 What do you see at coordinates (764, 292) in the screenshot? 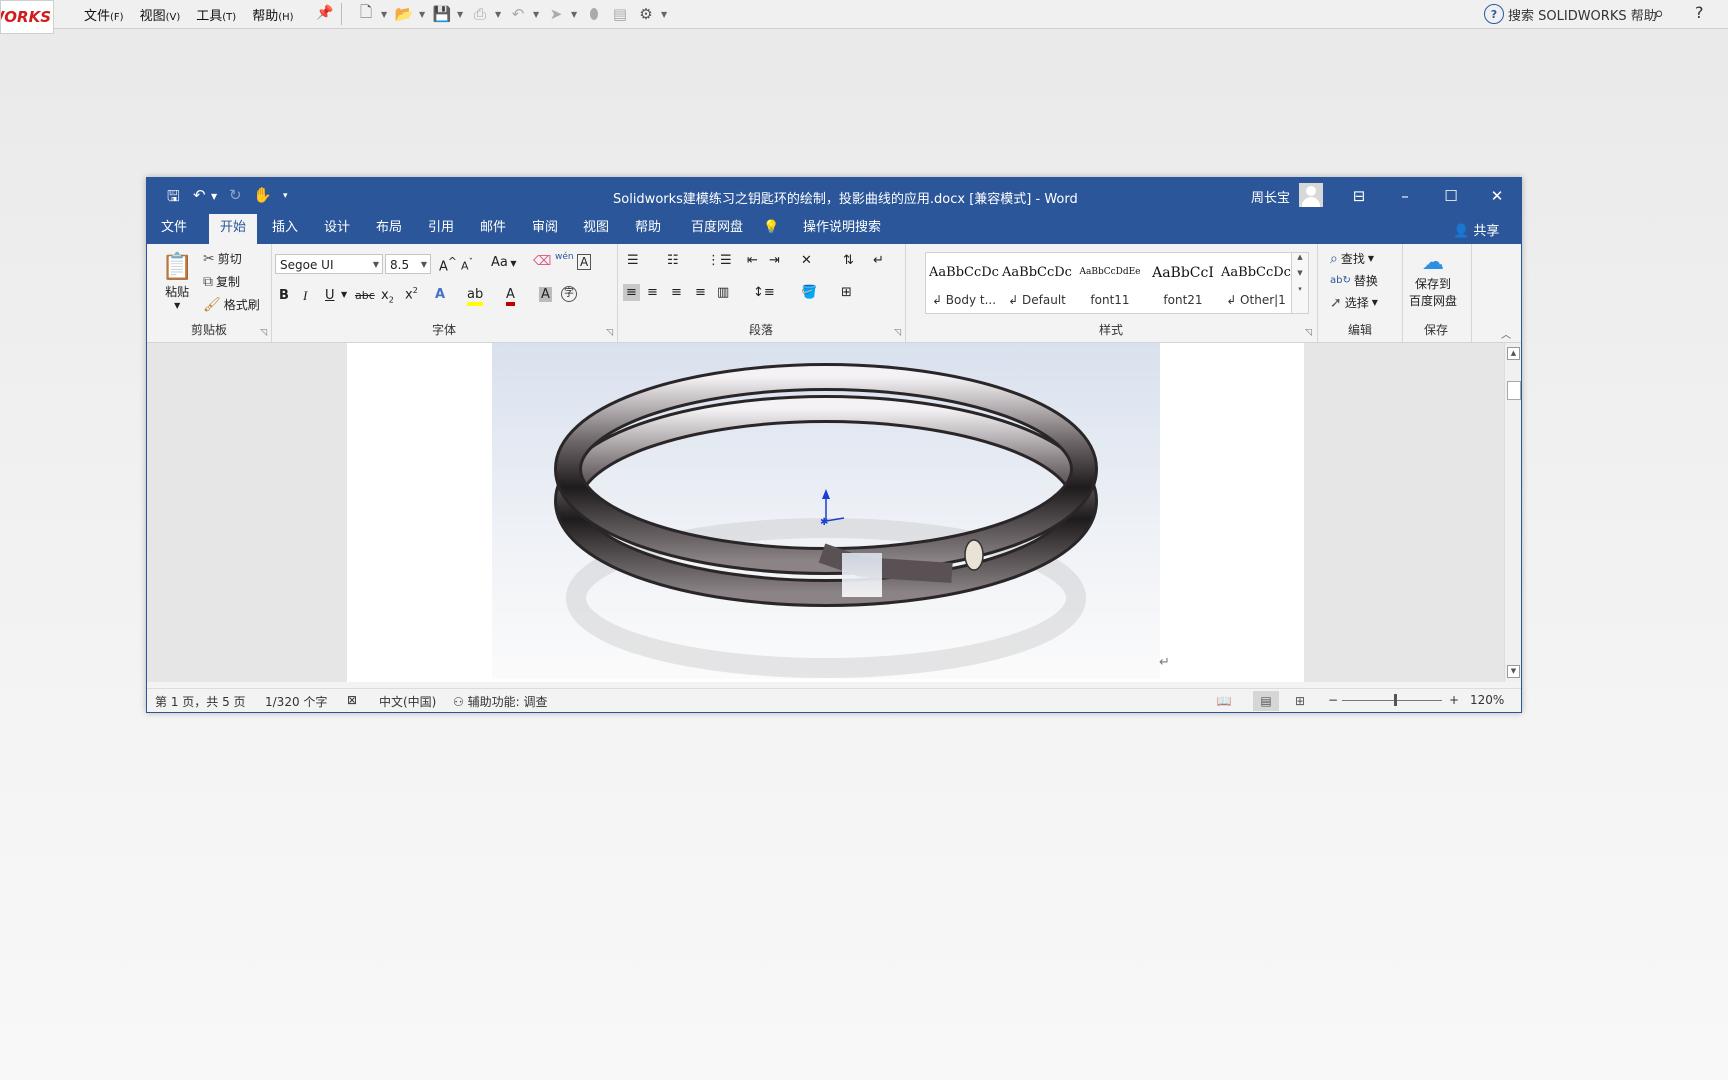
I see `line-spacing-icon: ↕≡` at bounding box center [764, 292].